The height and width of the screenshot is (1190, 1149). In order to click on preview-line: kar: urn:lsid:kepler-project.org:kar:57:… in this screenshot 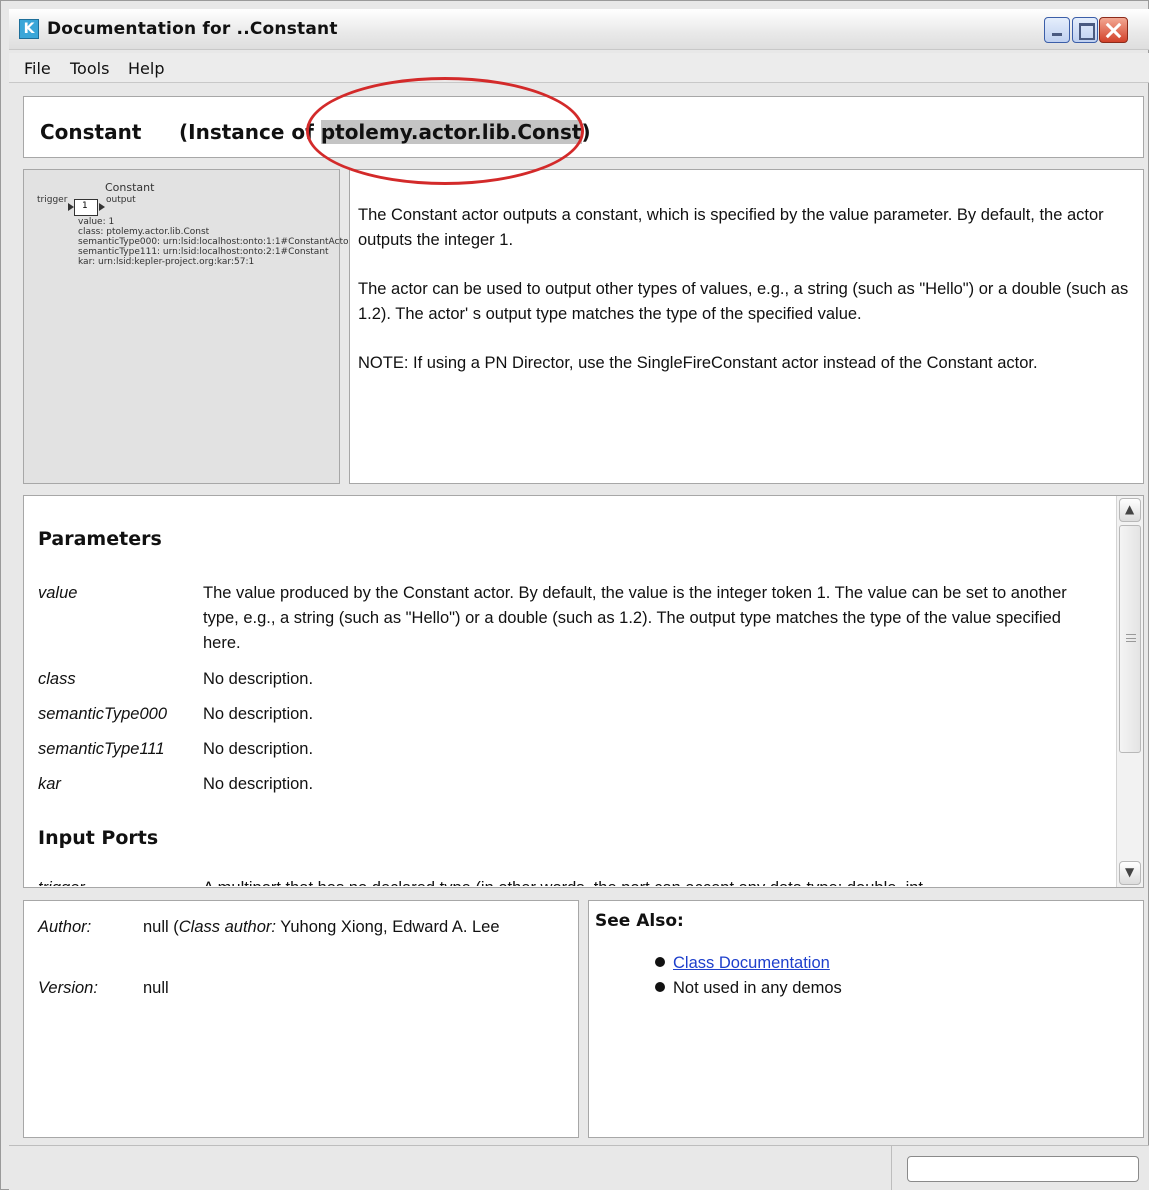, I will do `click(166, 262)`.